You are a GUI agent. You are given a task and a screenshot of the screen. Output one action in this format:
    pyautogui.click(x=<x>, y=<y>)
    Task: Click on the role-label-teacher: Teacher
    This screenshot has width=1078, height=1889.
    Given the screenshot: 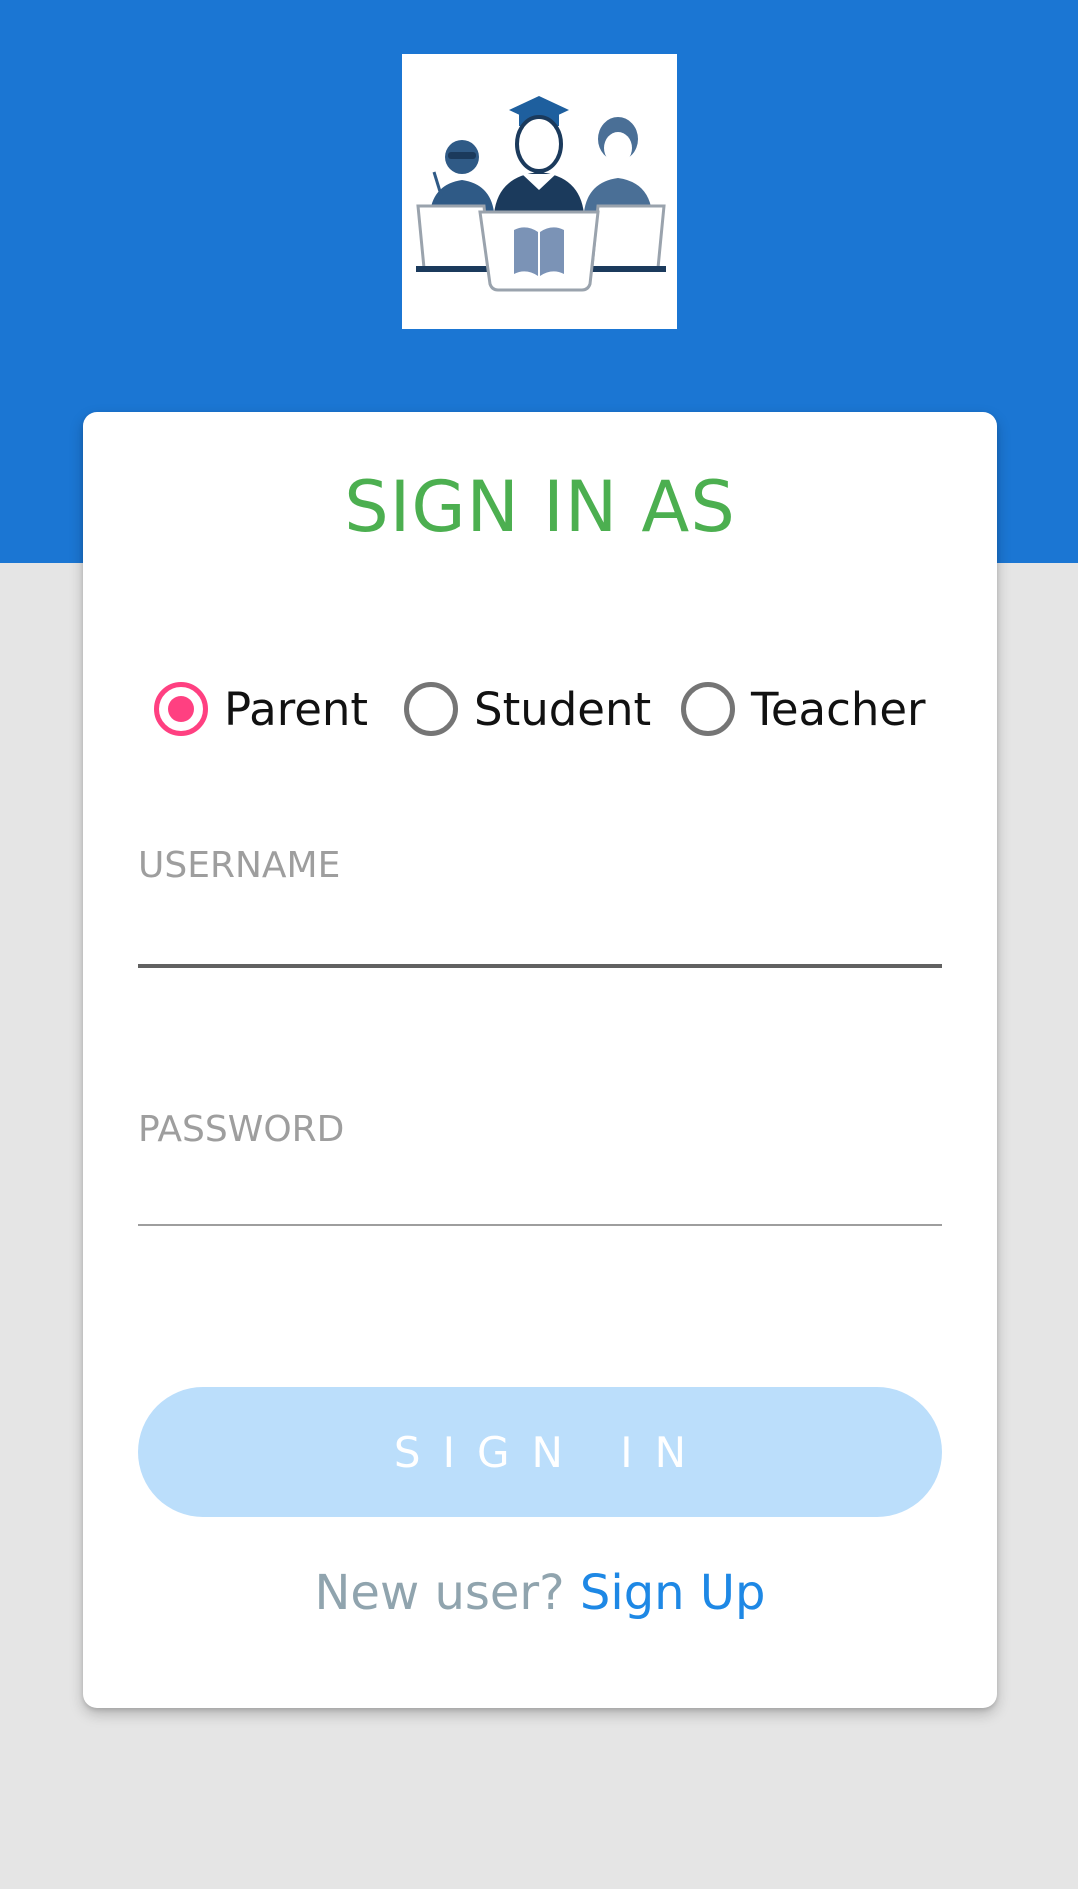 What is the action you would take?
    pyautogui.click(x=838, y=709)
    